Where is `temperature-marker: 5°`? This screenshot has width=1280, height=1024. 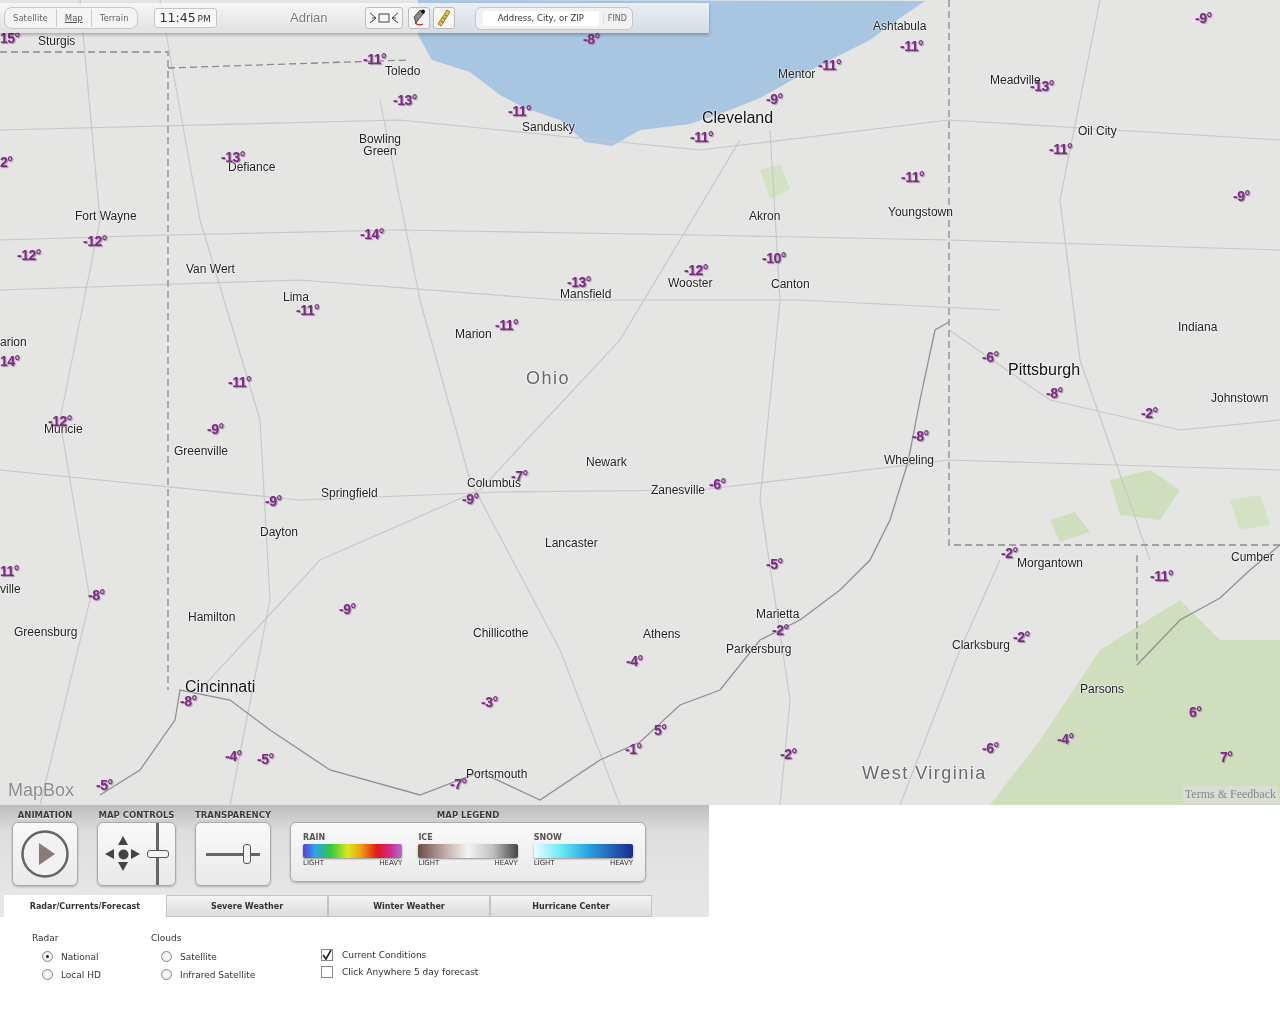 temperature-marker: 5° is located at coordinates (660, 730).